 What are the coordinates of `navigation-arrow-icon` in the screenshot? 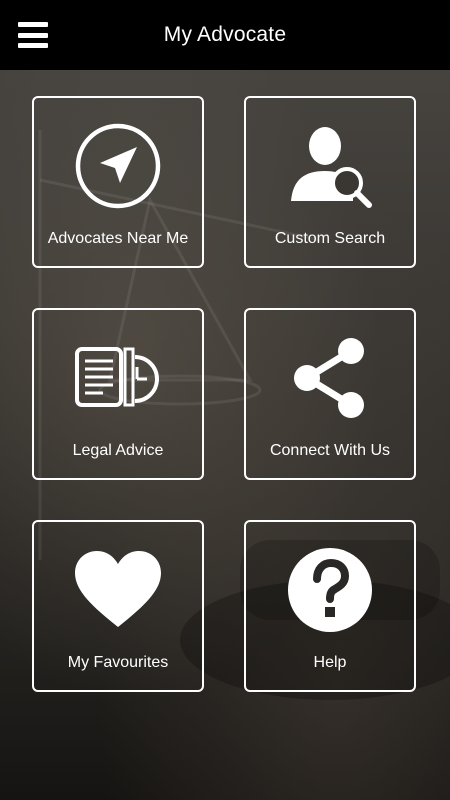 It's located at (118, 165).